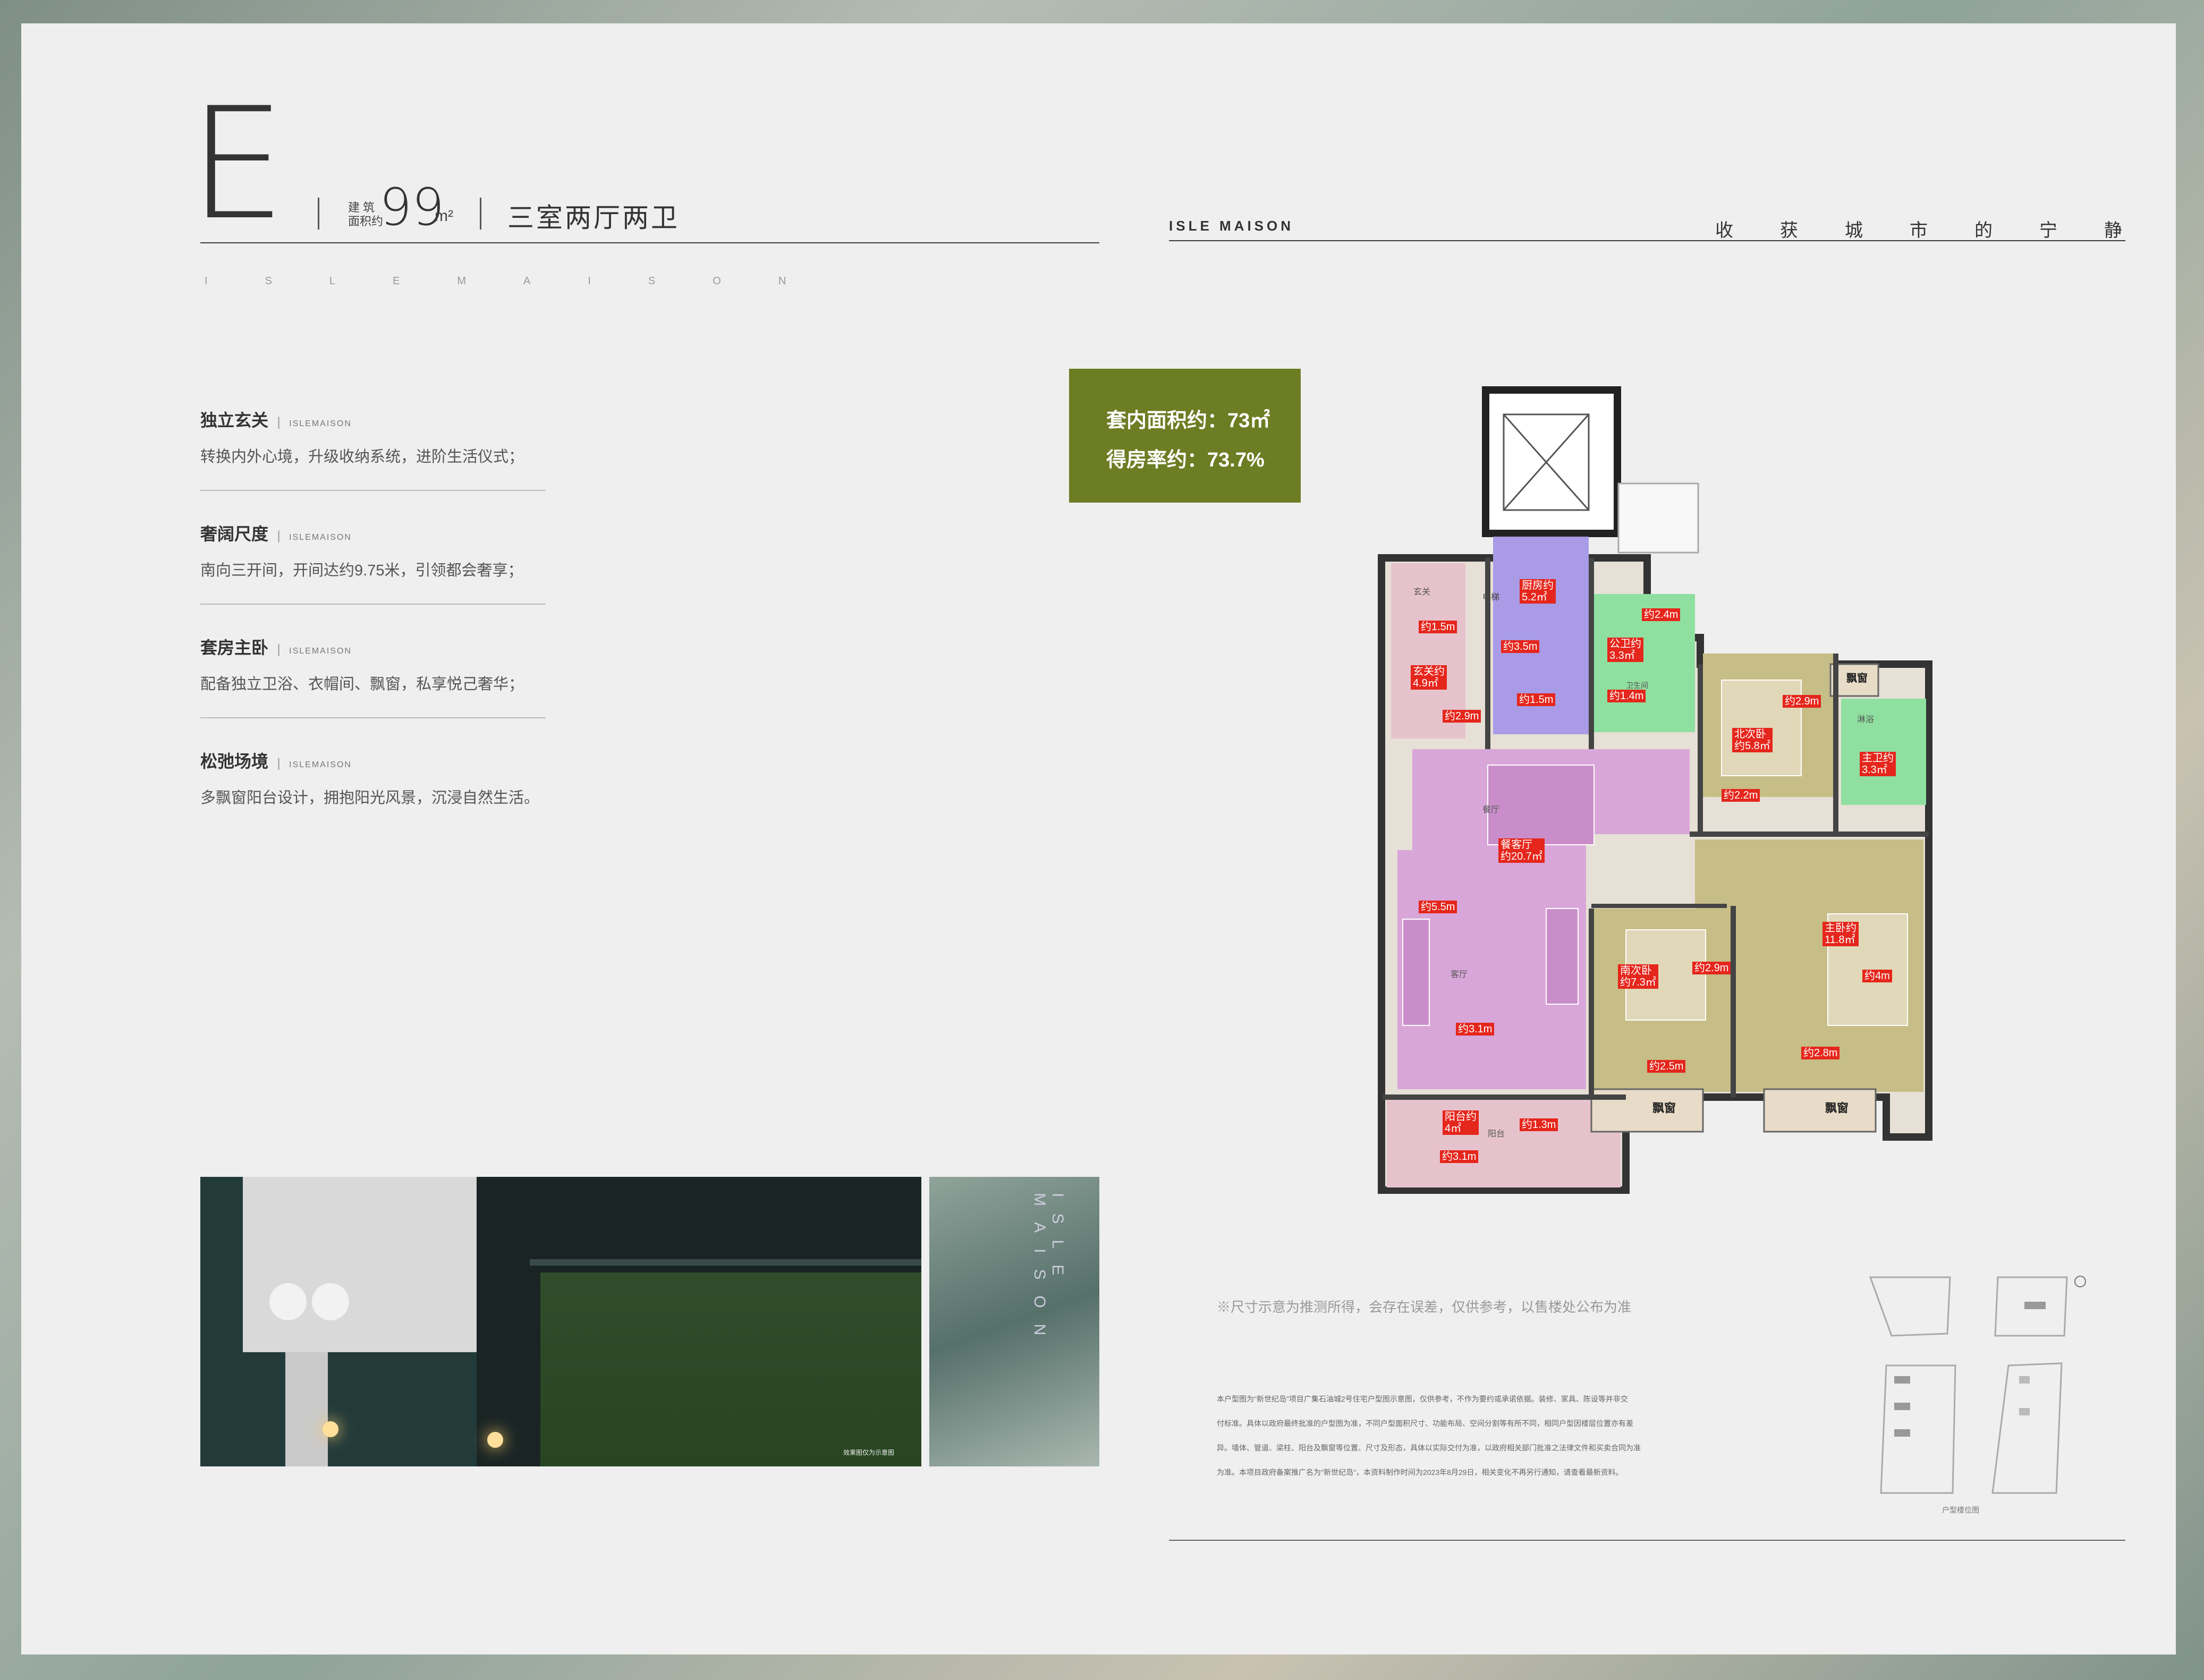 Image resolution: width=2204 pixels, height=1680 pixels. I want to click on slogan: 收获城市的宁静, so click(1942, 230).